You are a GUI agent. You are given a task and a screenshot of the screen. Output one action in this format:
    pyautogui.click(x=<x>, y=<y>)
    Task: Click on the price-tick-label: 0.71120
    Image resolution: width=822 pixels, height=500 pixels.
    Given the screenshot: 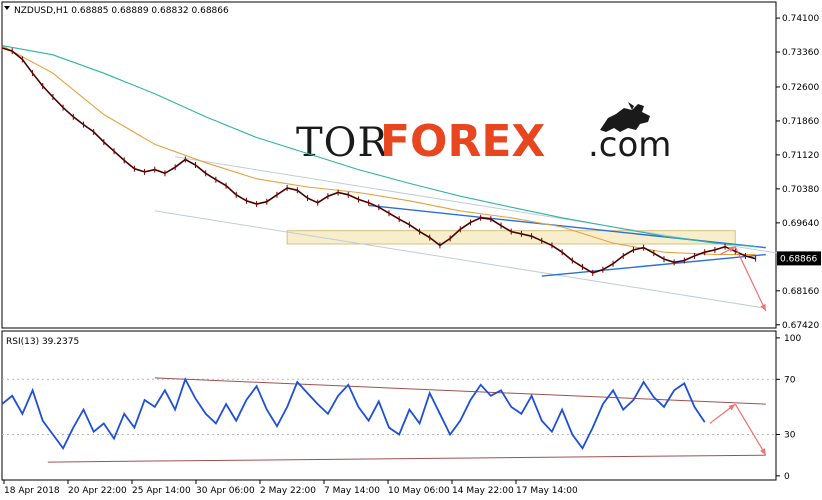 What is the action you would take?
    pyautogui.click(x=800, y=156)
    